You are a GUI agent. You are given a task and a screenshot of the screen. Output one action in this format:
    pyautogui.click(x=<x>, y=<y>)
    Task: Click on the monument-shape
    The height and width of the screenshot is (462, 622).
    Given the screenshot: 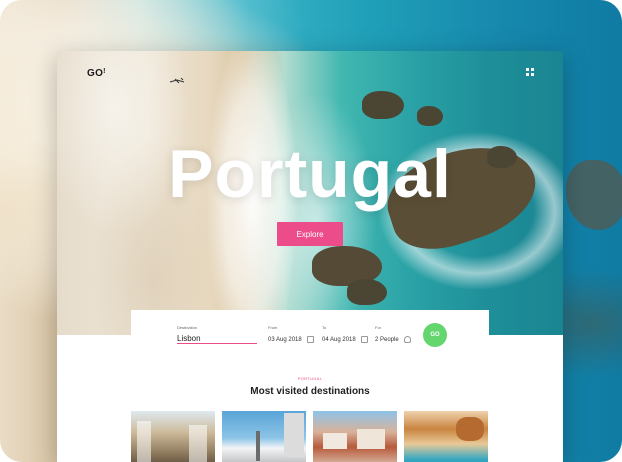 What is the action you would take?
    pyautogui.click(x=258, y=446)
    